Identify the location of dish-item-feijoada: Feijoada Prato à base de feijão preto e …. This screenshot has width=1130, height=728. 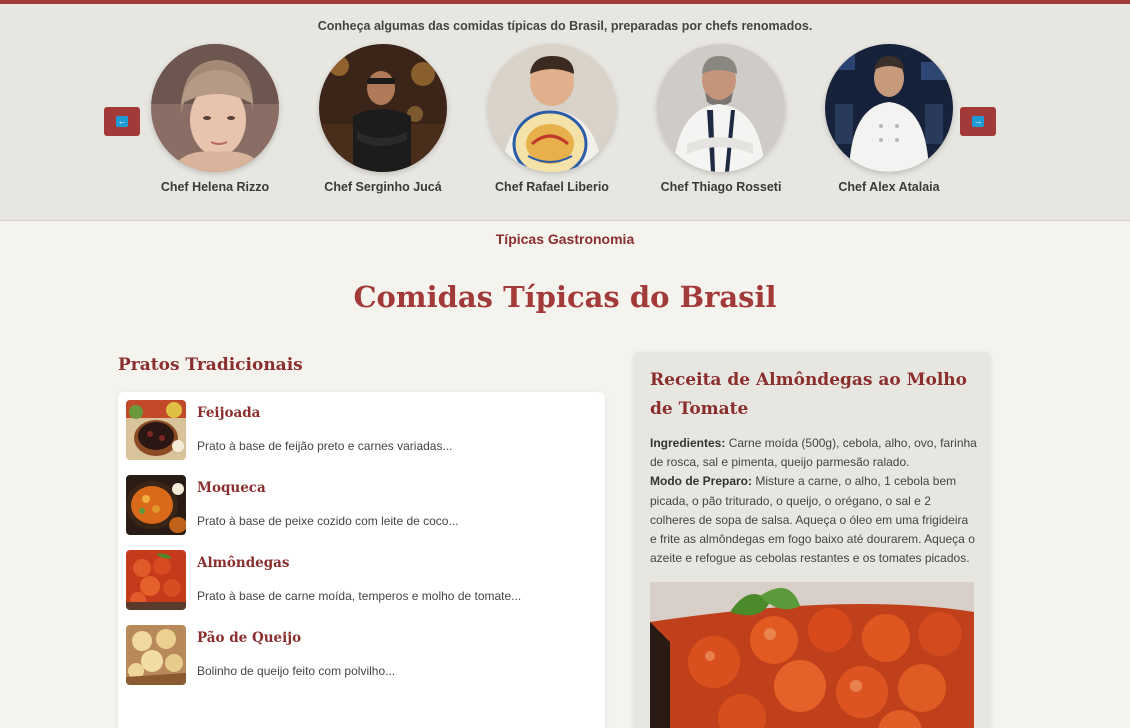
(361, 431).